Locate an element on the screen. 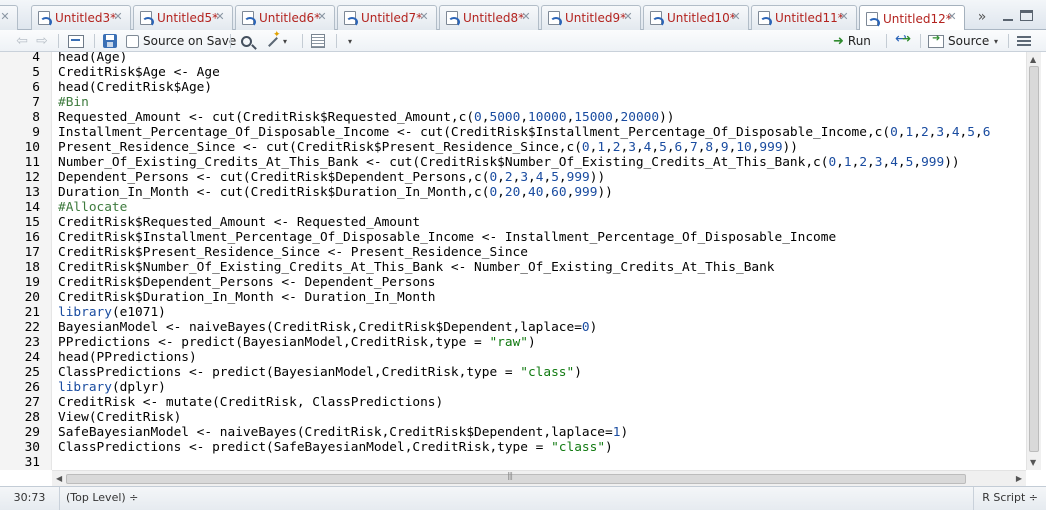  code-line: 28 View(CreditRisk) is located at coordinates (513, 417).